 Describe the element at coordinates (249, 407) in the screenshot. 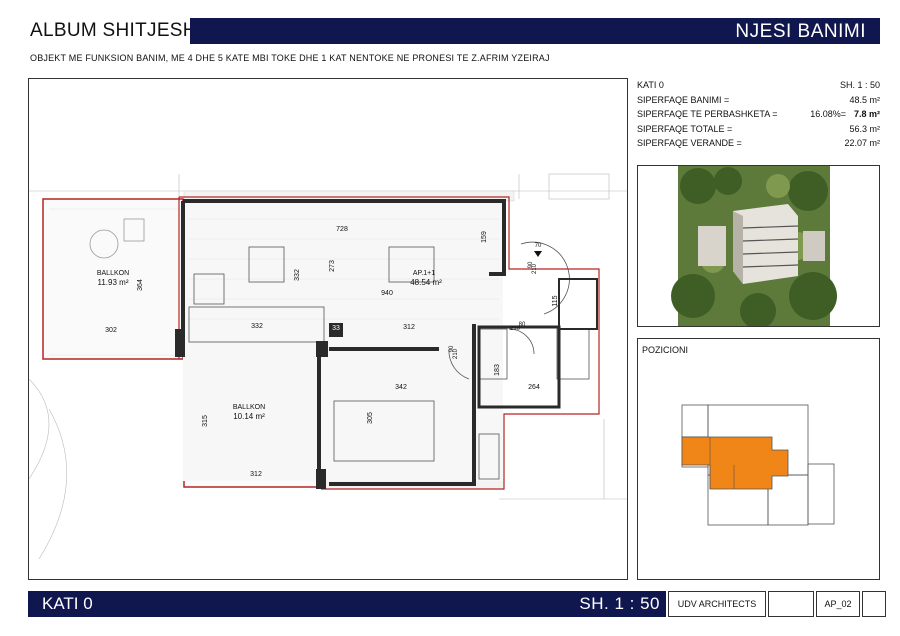

I see `balcony2-name: BALLKON` at that location.